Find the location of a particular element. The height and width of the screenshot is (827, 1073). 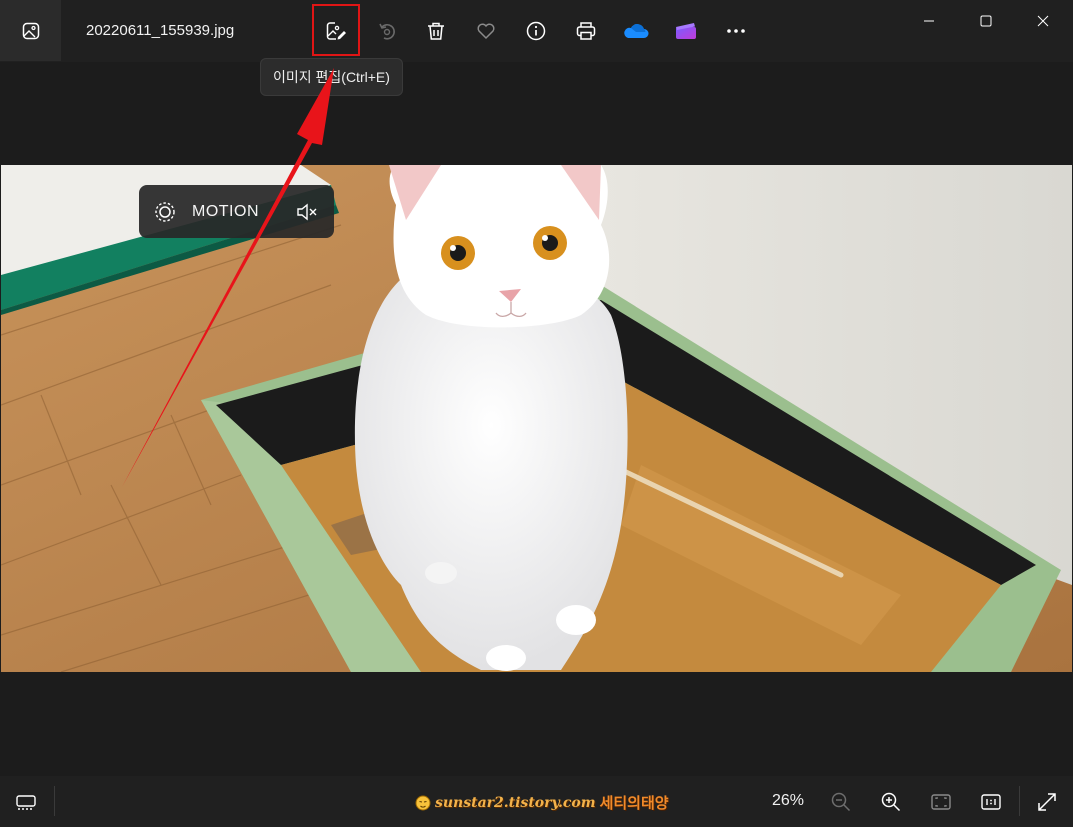

clipchamp-button is located at coordinates (686, 31).